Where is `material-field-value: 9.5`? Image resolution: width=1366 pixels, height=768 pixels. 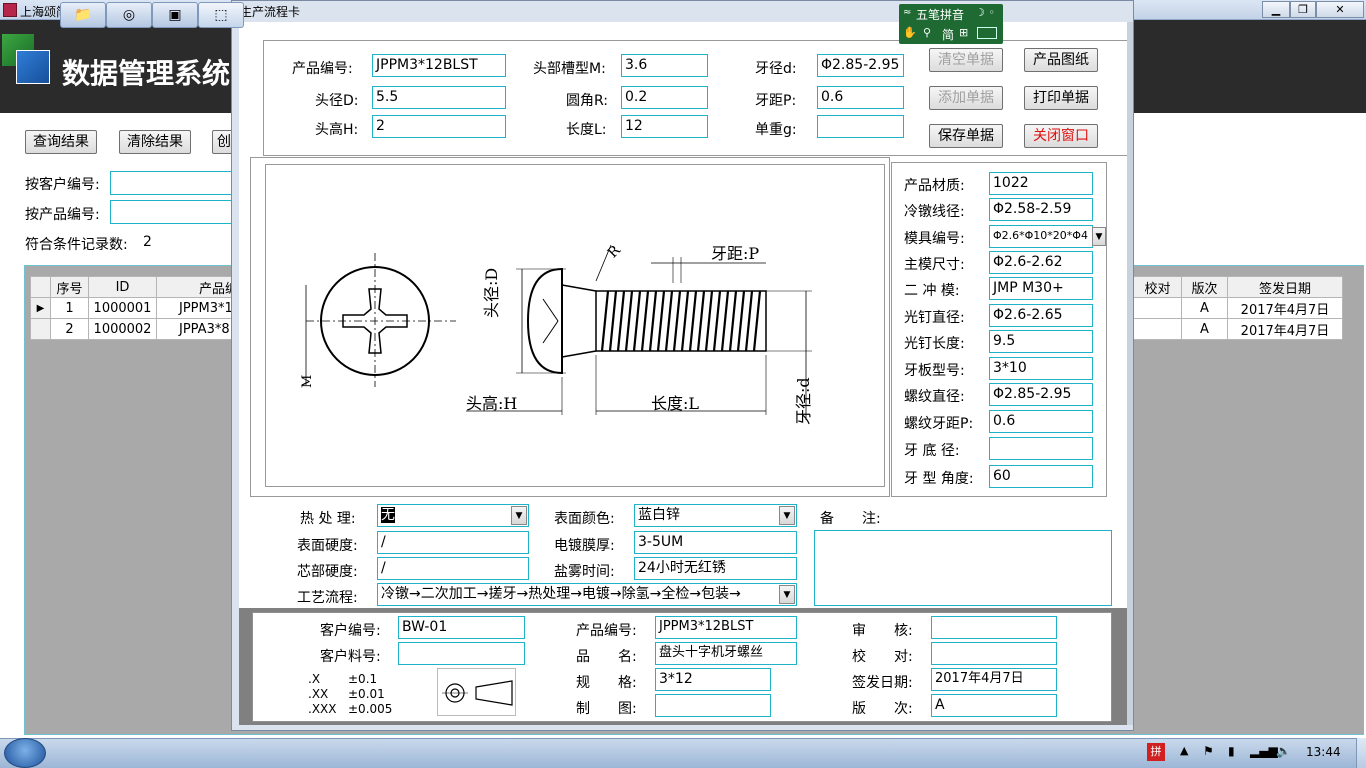
material-field-value: 9.5 is located at coordinates (1041, 341).